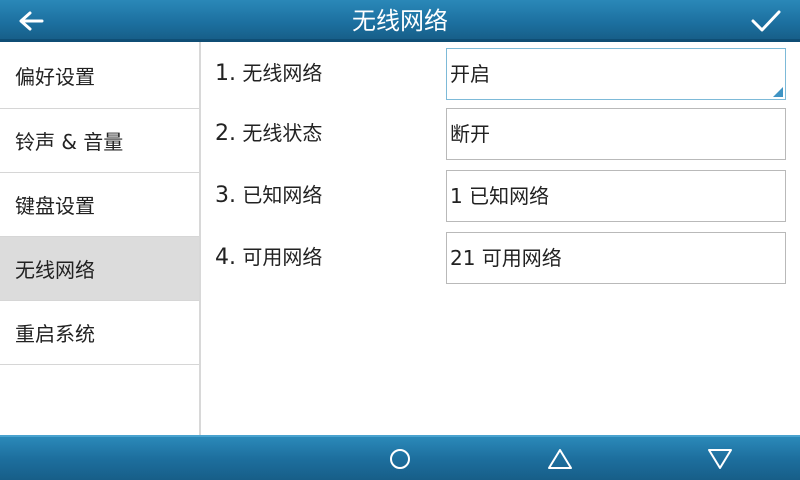 The image size is (800, 480). I want to click on sidebar-item-label: 重启系统, so click(55, 334).